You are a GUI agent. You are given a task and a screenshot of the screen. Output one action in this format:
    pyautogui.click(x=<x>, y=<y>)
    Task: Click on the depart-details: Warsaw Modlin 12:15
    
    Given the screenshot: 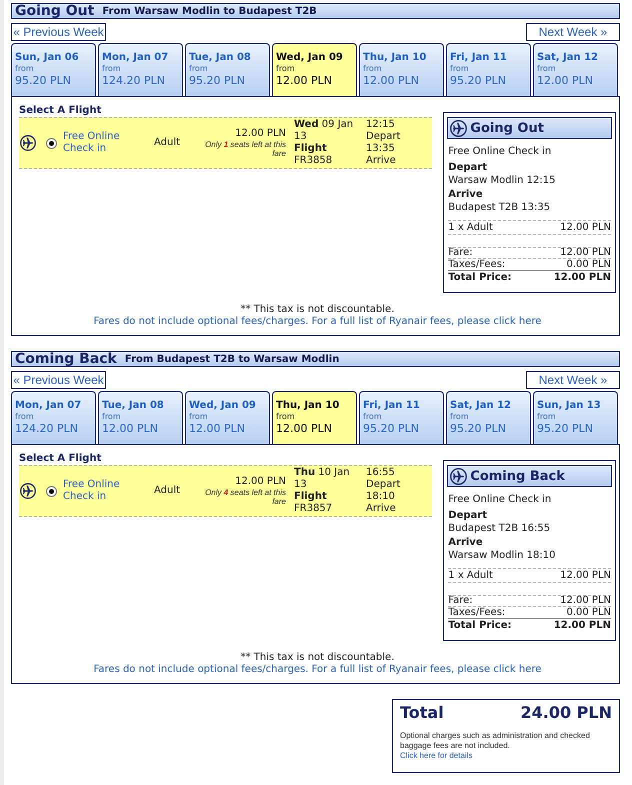 What is the action you would take?
    pyautogui.click(x=502, y=180)
    